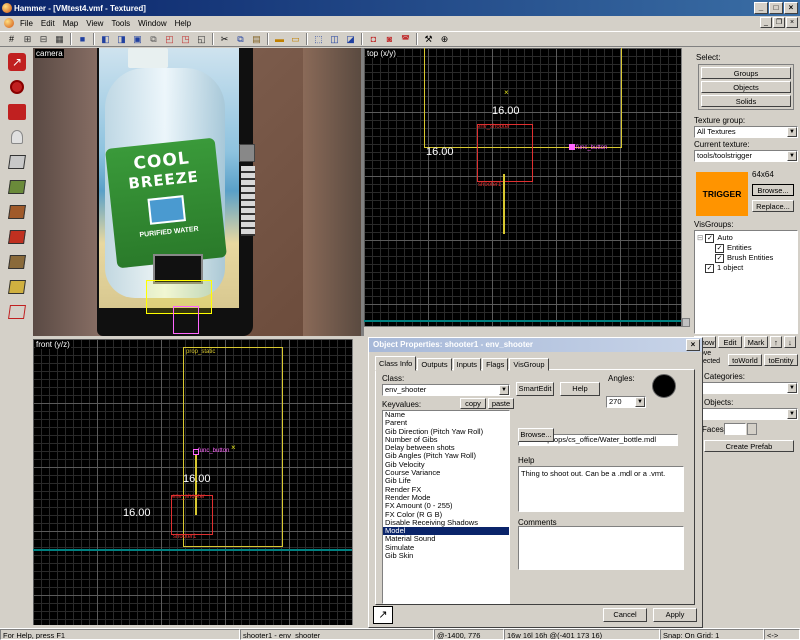 Image resolution: width=800 pixels, height=640 pixels. What do you see at coordinates (501, 403) in the screenshot?
I see `paste-button: paste` at bounding box center [501, 403].